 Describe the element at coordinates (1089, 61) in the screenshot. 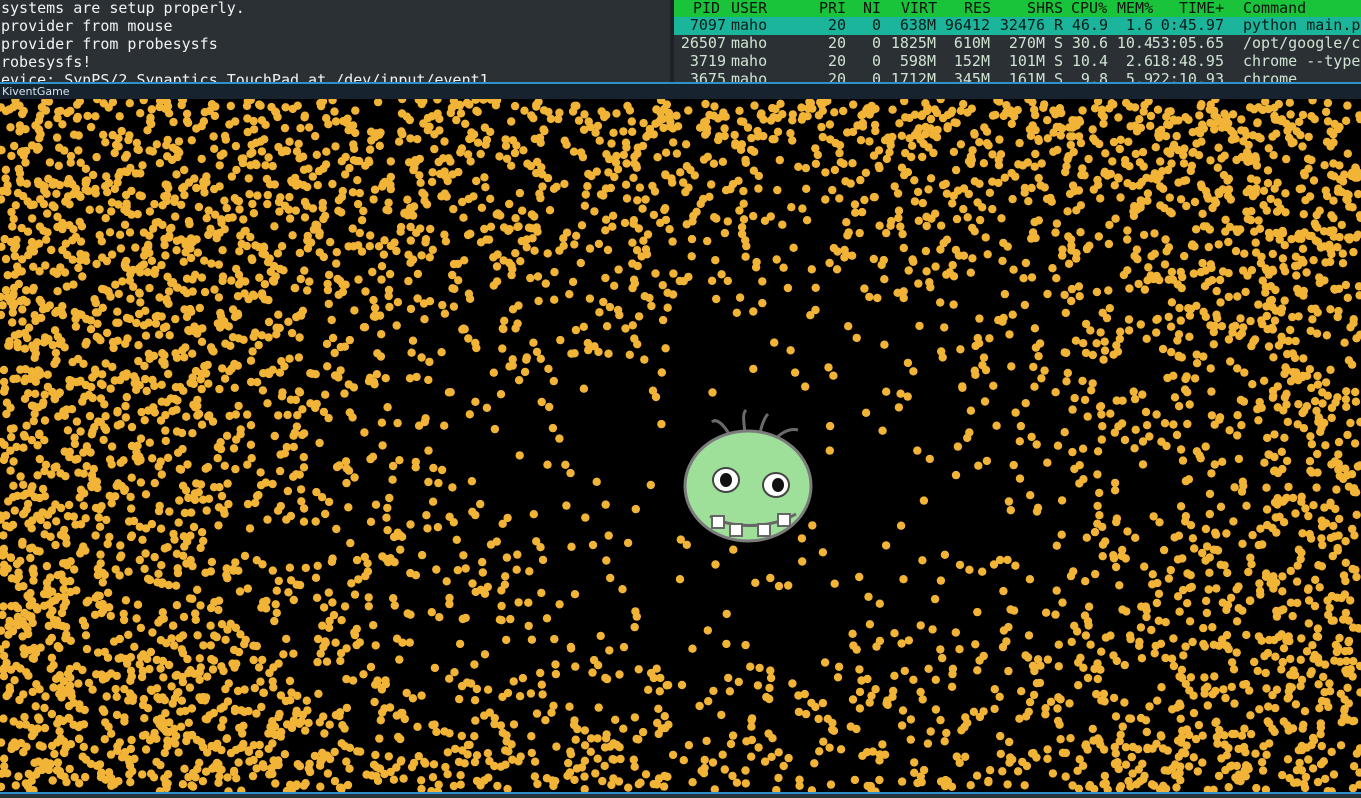

I see `process-cpu: 10.4` at that location.